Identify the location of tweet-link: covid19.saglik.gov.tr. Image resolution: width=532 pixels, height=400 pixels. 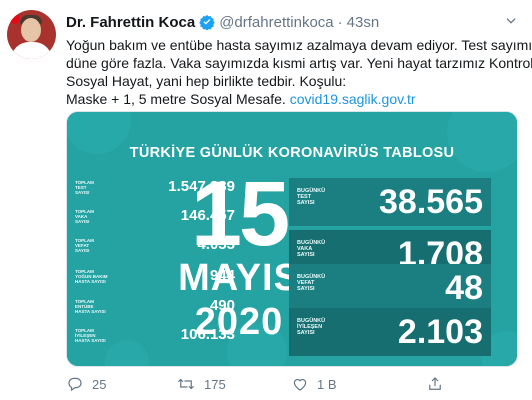
(353, 99).